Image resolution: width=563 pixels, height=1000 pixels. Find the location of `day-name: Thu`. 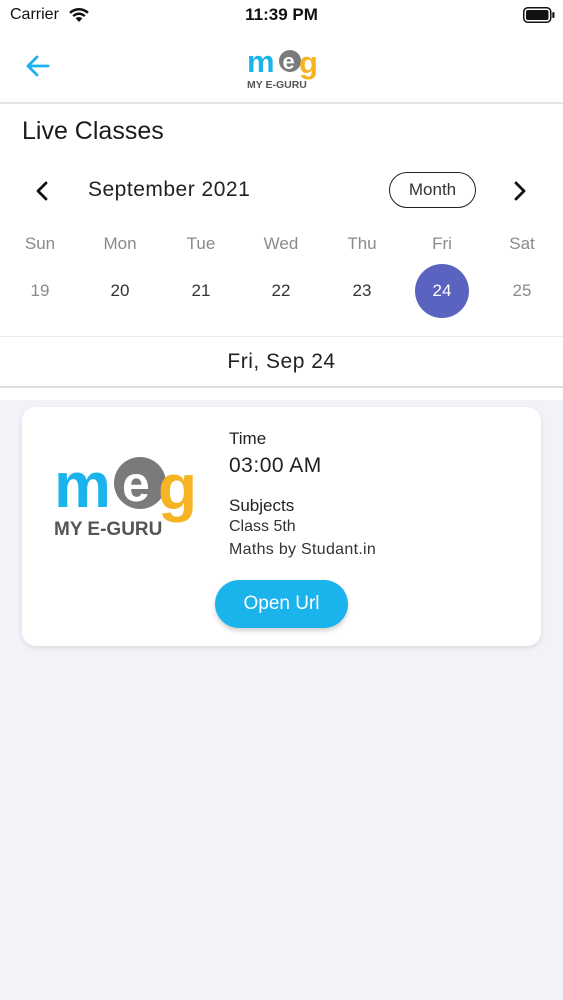

day-name: Thu is located at coordinates (362, 243).